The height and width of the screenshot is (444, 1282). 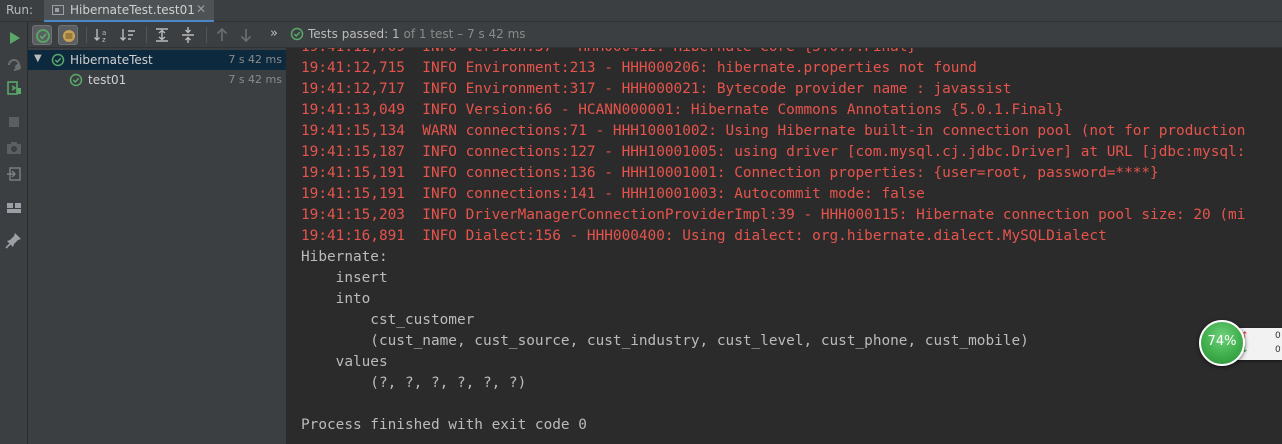 I want to click on pin-tab-button, so click(x=14, y=240).